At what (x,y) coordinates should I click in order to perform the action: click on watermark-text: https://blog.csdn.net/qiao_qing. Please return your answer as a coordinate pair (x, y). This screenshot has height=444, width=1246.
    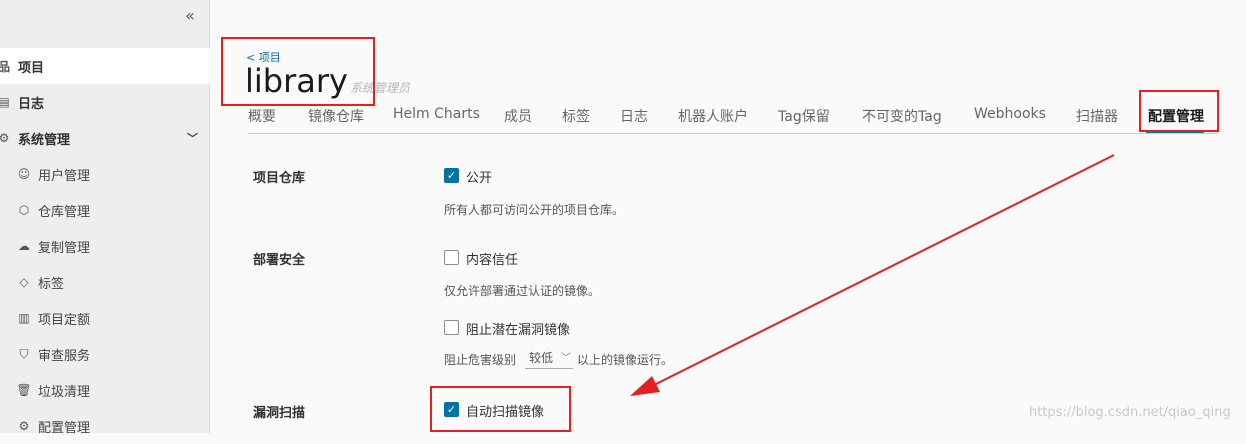
    Looking at the image, I should click on (1130, 412).